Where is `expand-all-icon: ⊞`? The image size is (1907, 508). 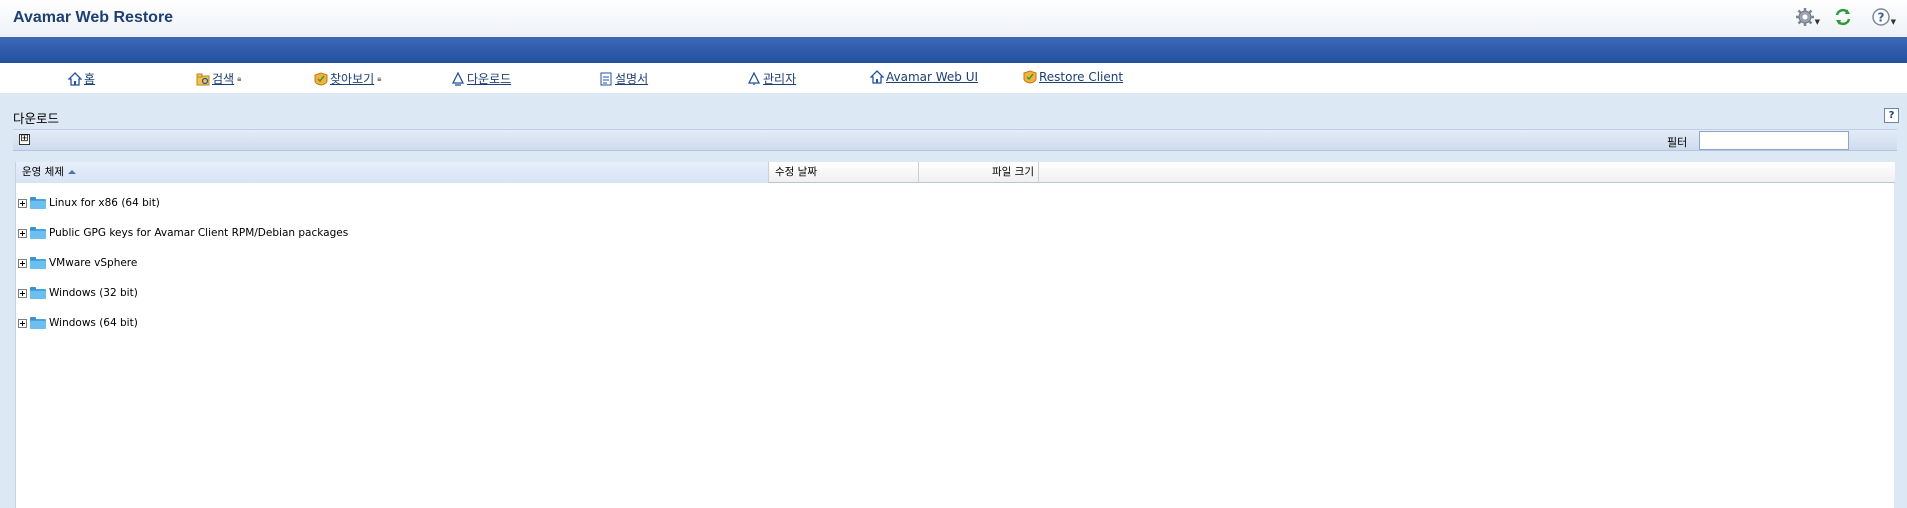 expand-all-icon: ⊞ is located at coordinates (24, 139).